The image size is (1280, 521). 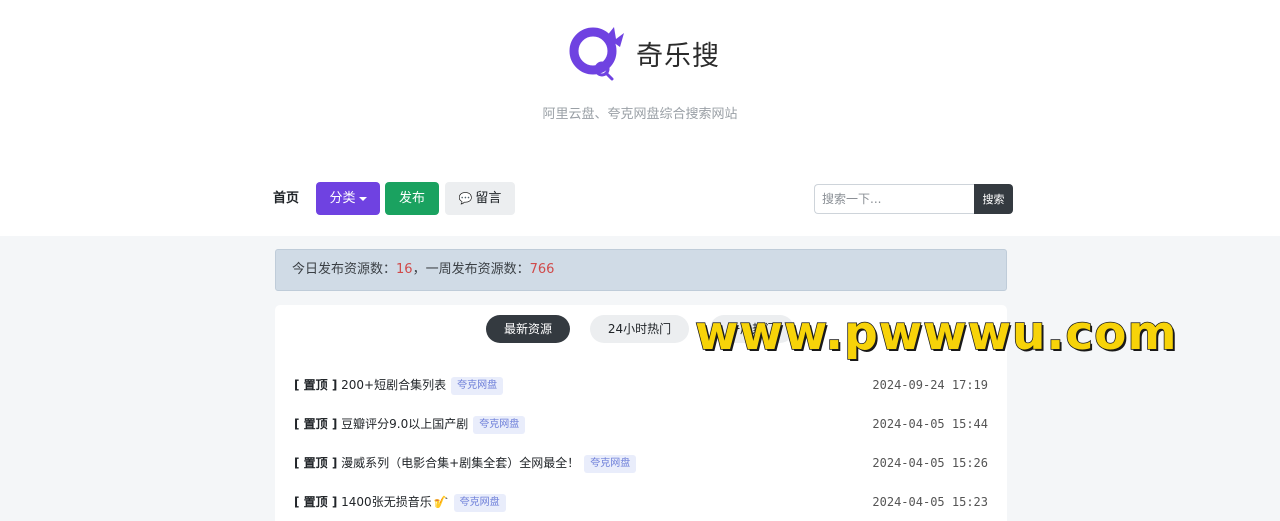 What do you see at coordinates (641, 502) in the screenshot?
I see `list-item: [ 置顶 ] 1400张无损音乐 🎷 夸克网盘 2024-04-05 15:23` at bounding box center [641, 502].